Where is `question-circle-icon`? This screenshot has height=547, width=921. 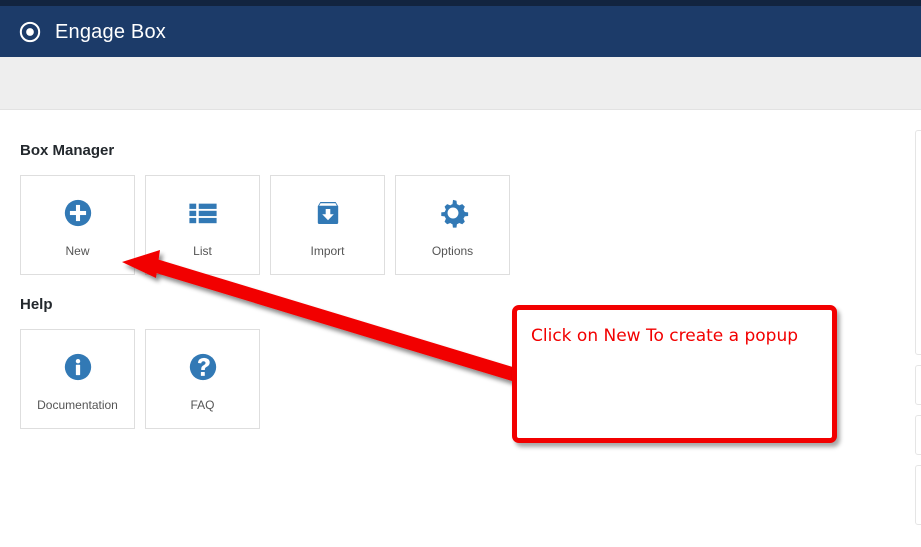
question-circle-icon is located at coordinates (202, 367).